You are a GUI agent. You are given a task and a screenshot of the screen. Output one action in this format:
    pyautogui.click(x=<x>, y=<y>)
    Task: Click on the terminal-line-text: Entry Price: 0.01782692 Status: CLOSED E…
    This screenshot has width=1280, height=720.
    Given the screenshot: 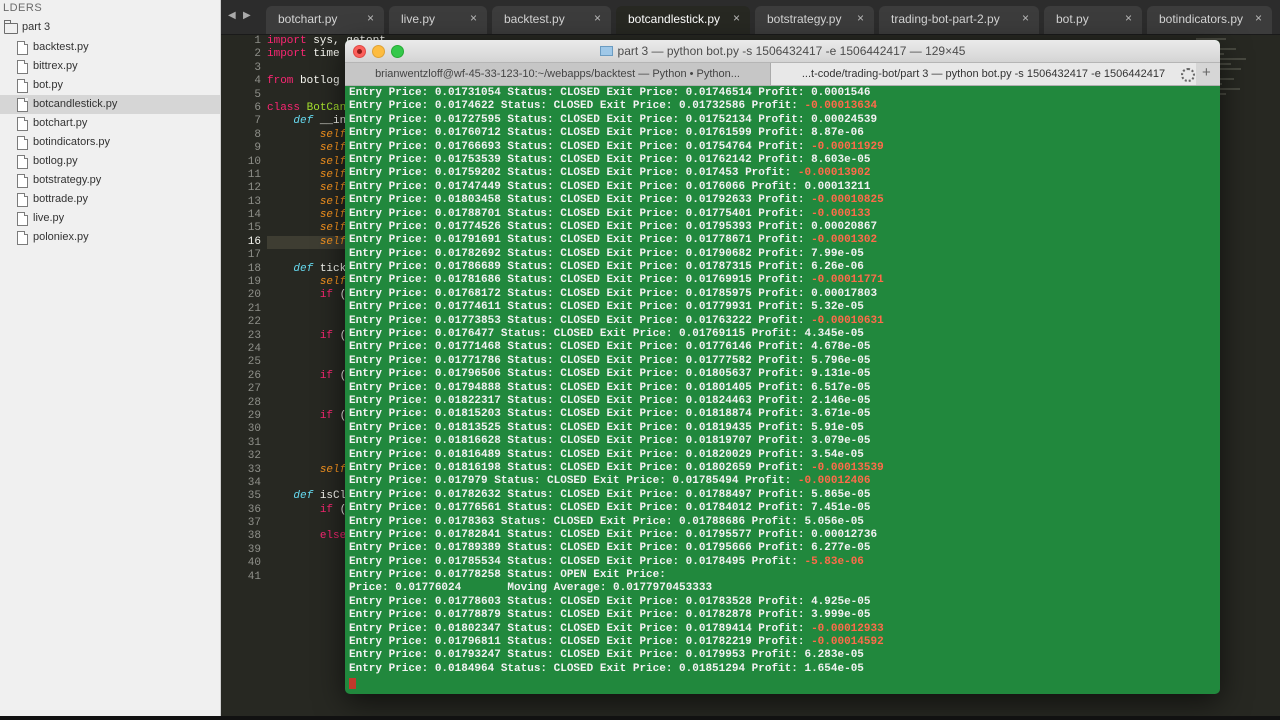 What is the action you would take?
    pyautogui.click(x=580, y=253)
    